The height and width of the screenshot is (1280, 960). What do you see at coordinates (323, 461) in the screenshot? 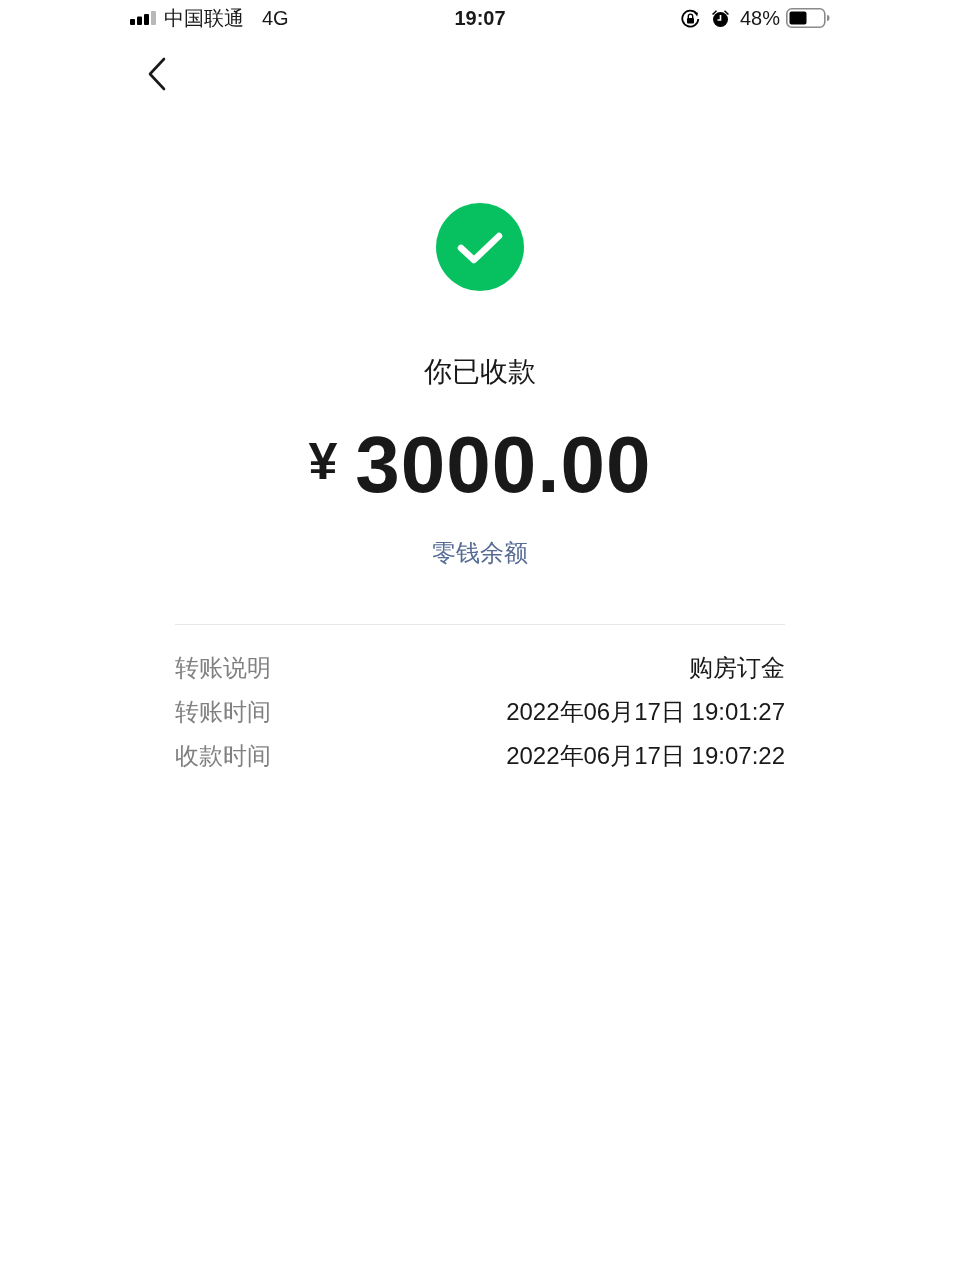
I see `currency-symbol: ¥` at bounding box center [323, 461].